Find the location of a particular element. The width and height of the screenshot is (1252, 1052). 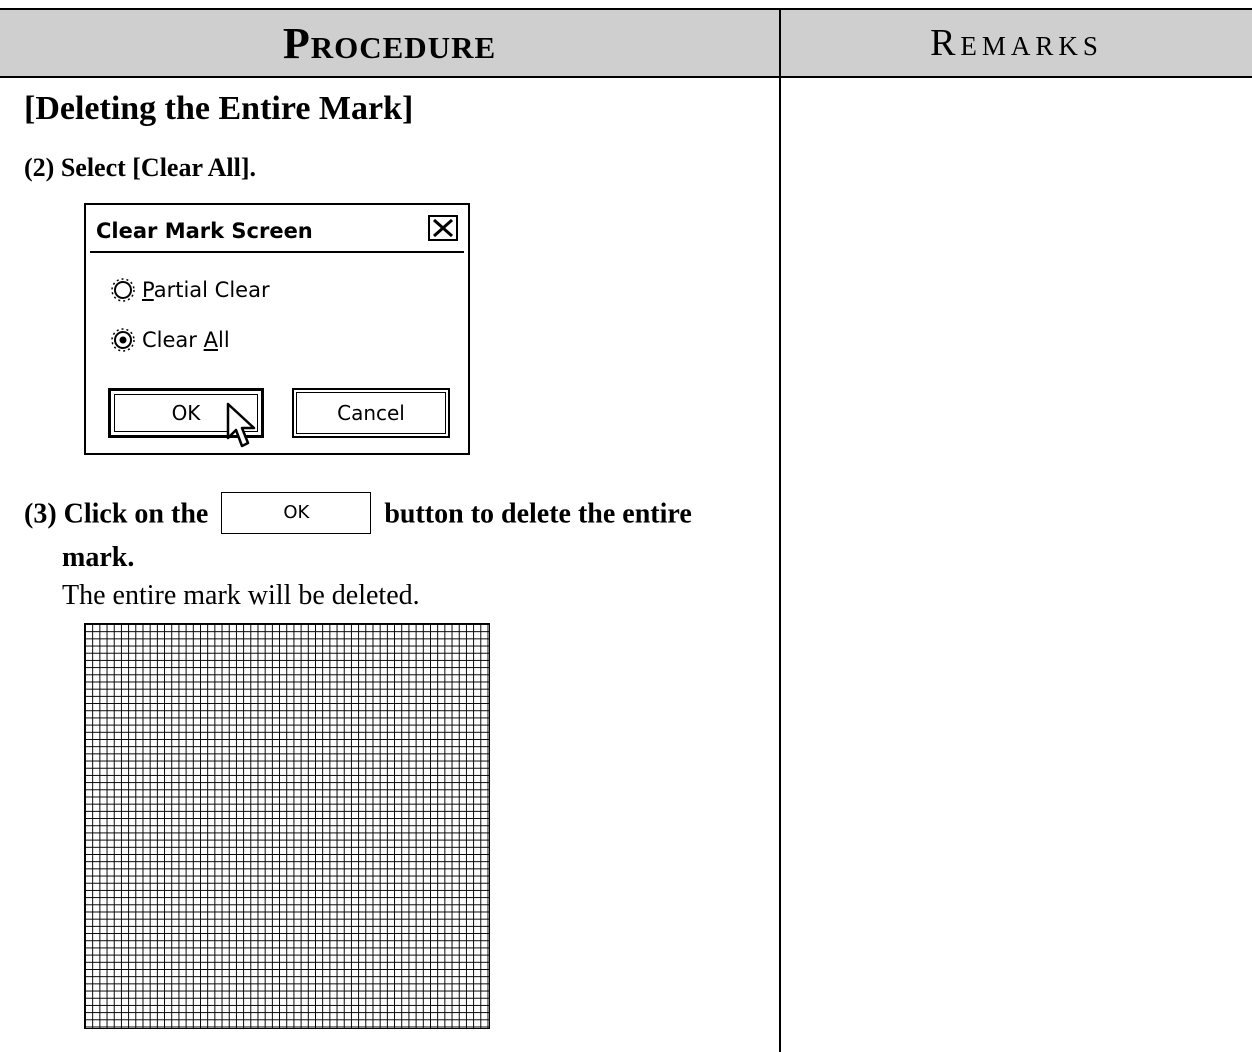

clear-all-radio: Clear All is located at coordinates (170, 340).